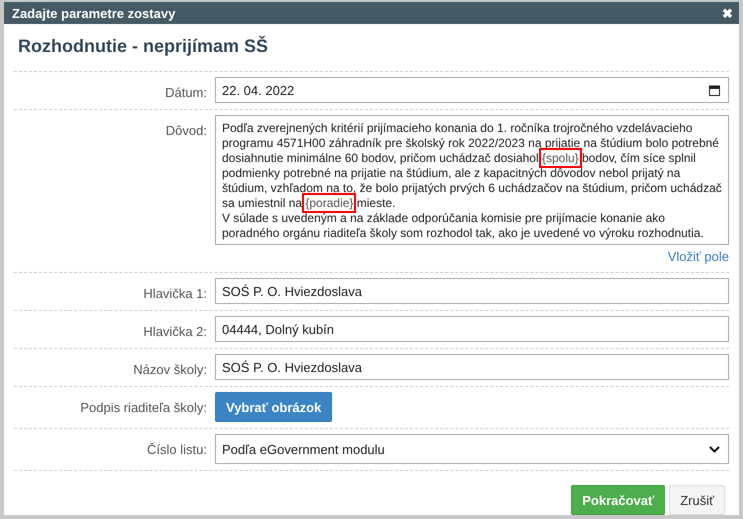 This screenshot has height=519, width=743. What do you see at coordinates (143, 408) in the screenshot?
I see `field-label: Podpis riaditeľa školy:` at bounding box center [143, 408].